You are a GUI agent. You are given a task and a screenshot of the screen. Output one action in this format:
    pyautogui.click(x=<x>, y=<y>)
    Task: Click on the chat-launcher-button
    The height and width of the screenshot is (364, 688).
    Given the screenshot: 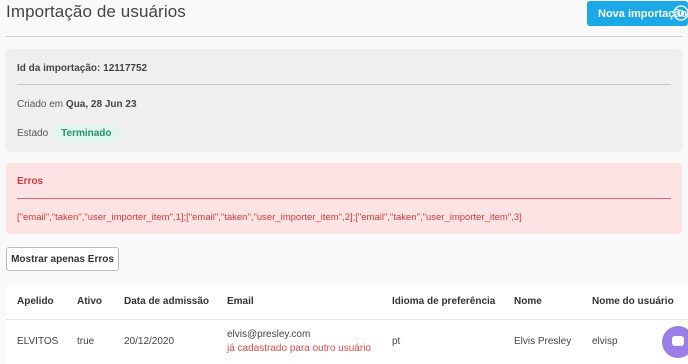 What is the action you would take?
    pyautogui.click(x=675, y=342)
    